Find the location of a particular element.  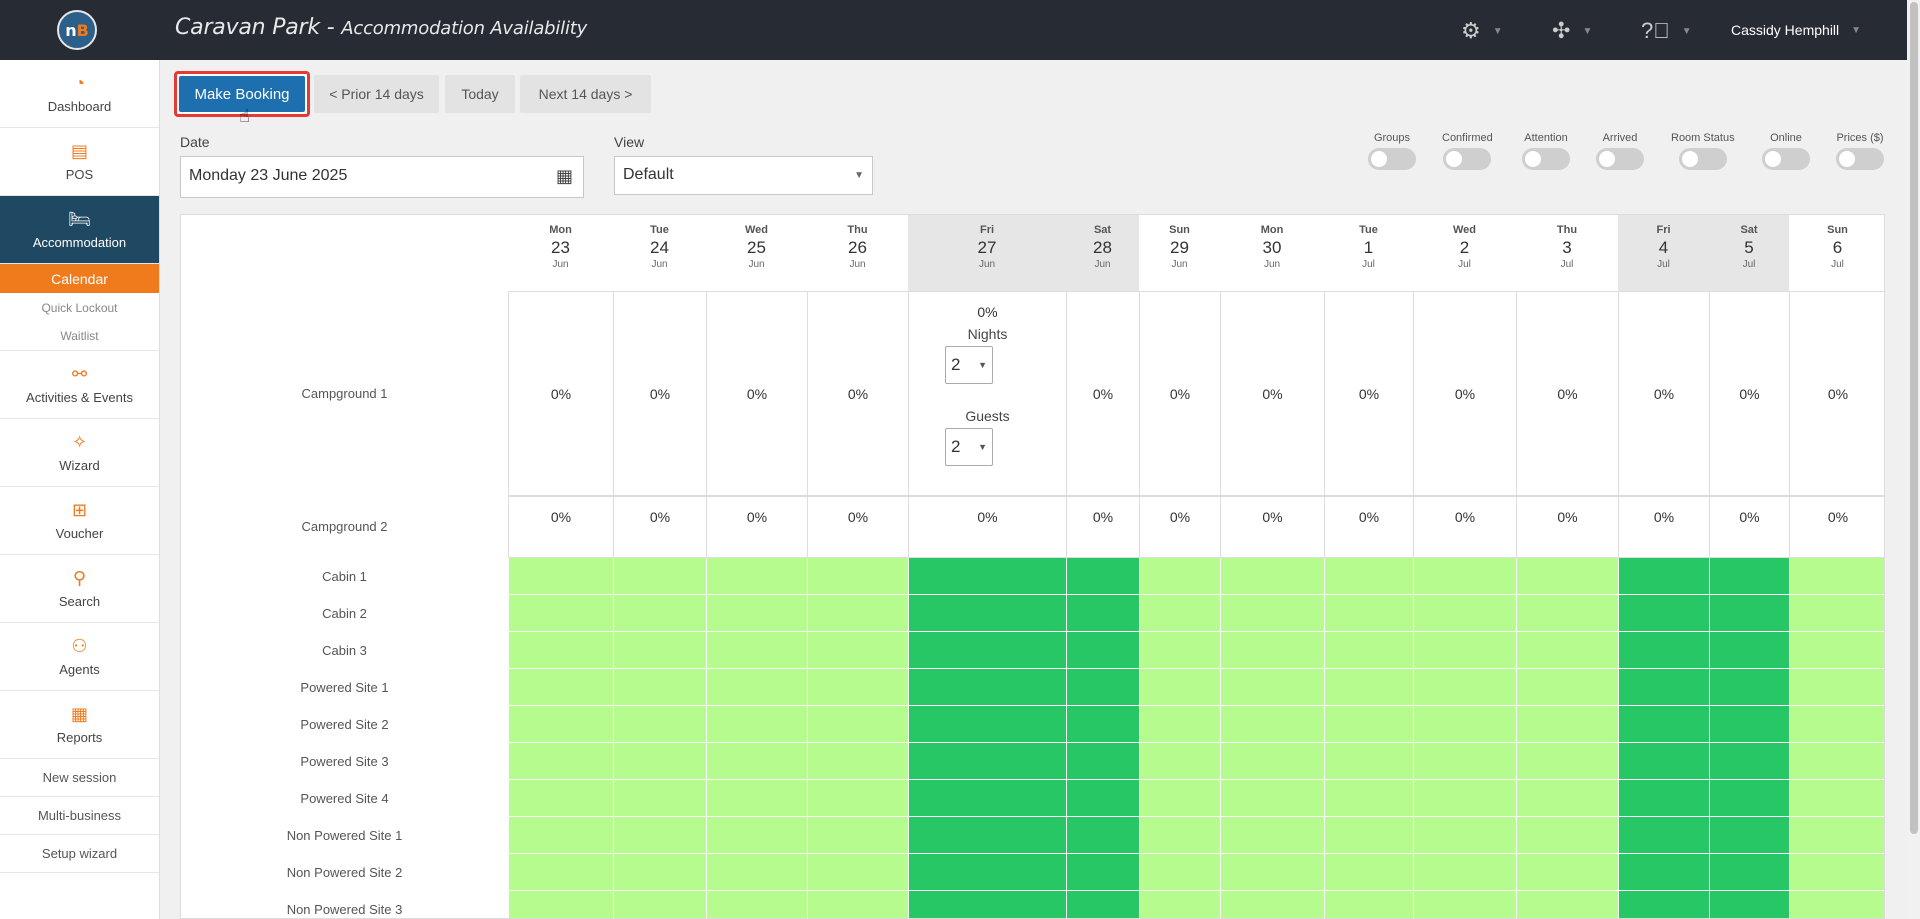

sidebar-subitem-calendar: Calendar is located at coordinates (79, 278).